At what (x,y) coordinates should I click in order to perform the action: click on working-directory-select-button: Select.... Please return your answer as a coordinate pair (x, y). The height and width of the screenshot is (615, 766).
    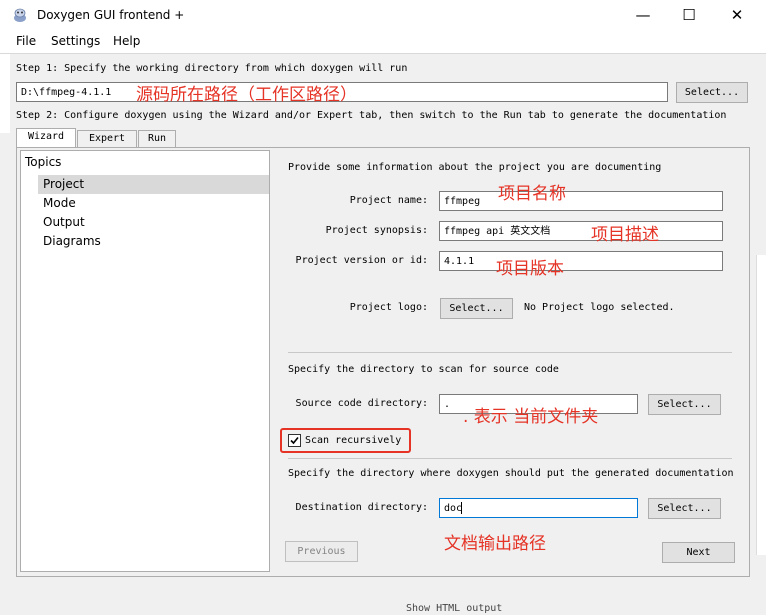
    Looking at the image, I should click on (712, 92).